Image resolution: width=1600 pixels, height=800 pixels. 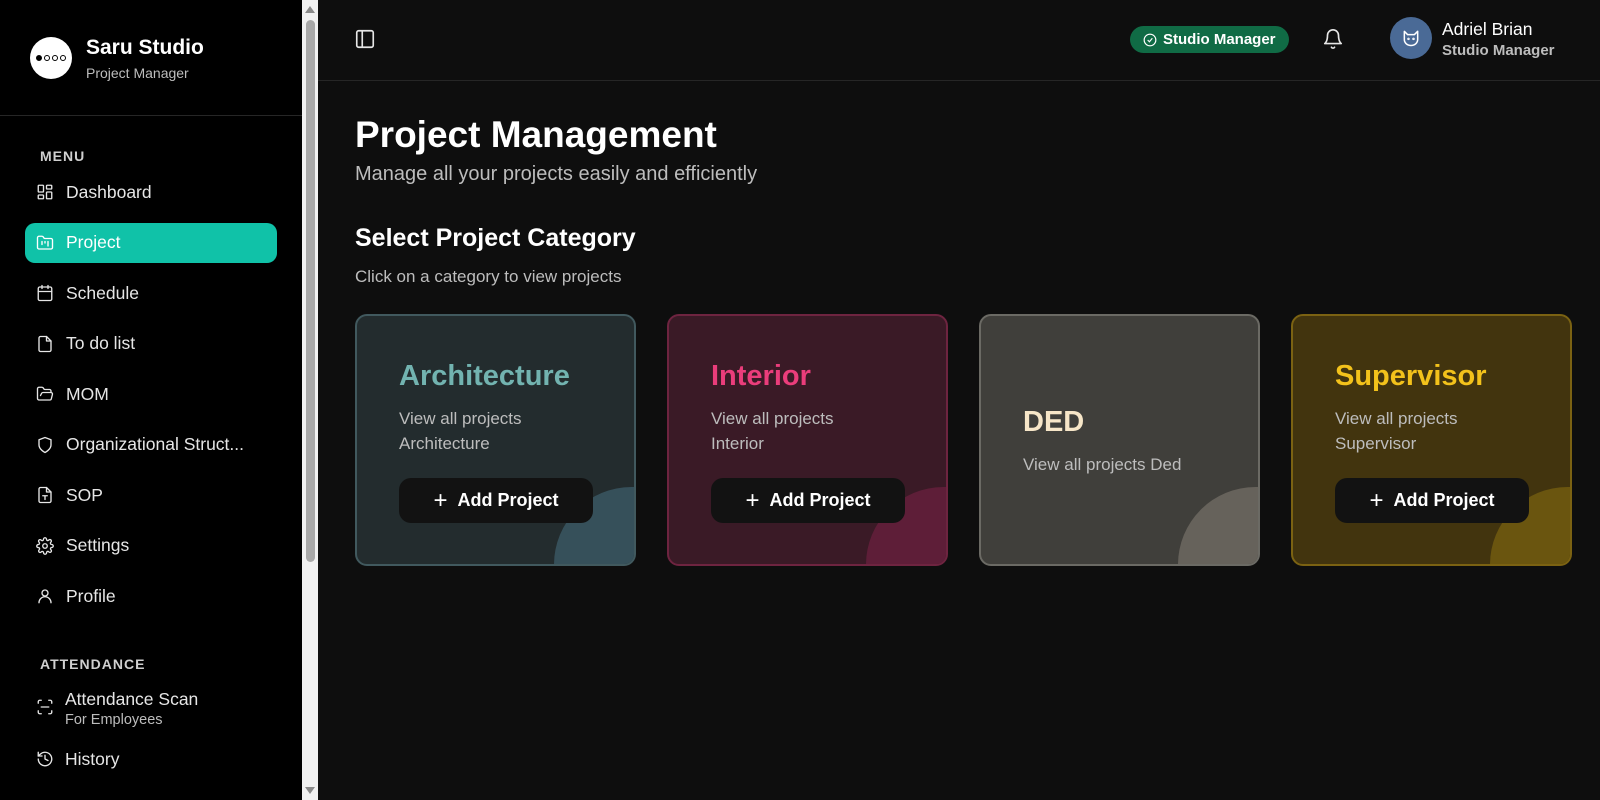 I want to click on sidebar-item-sop: SOP, so click(x=151, y=495).